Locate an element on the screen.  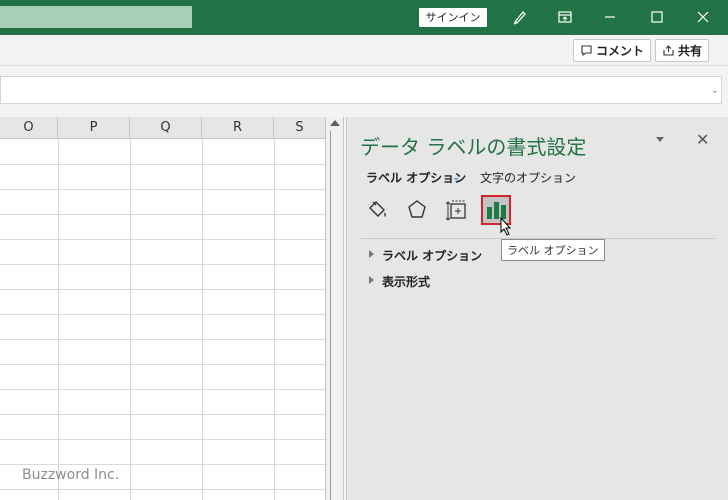
minimize-icon is located at coordinates (610, 17).